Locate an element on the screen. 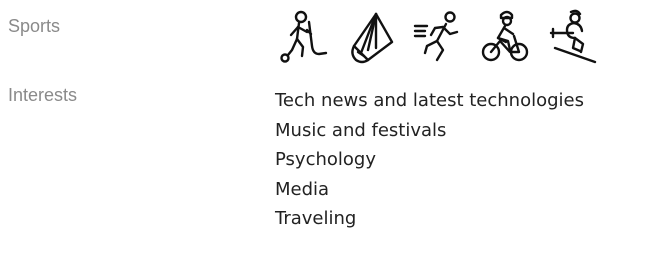 The height and width of the screenshot is (260, 645). cyclist-icon is located at coordinates (505, 37).